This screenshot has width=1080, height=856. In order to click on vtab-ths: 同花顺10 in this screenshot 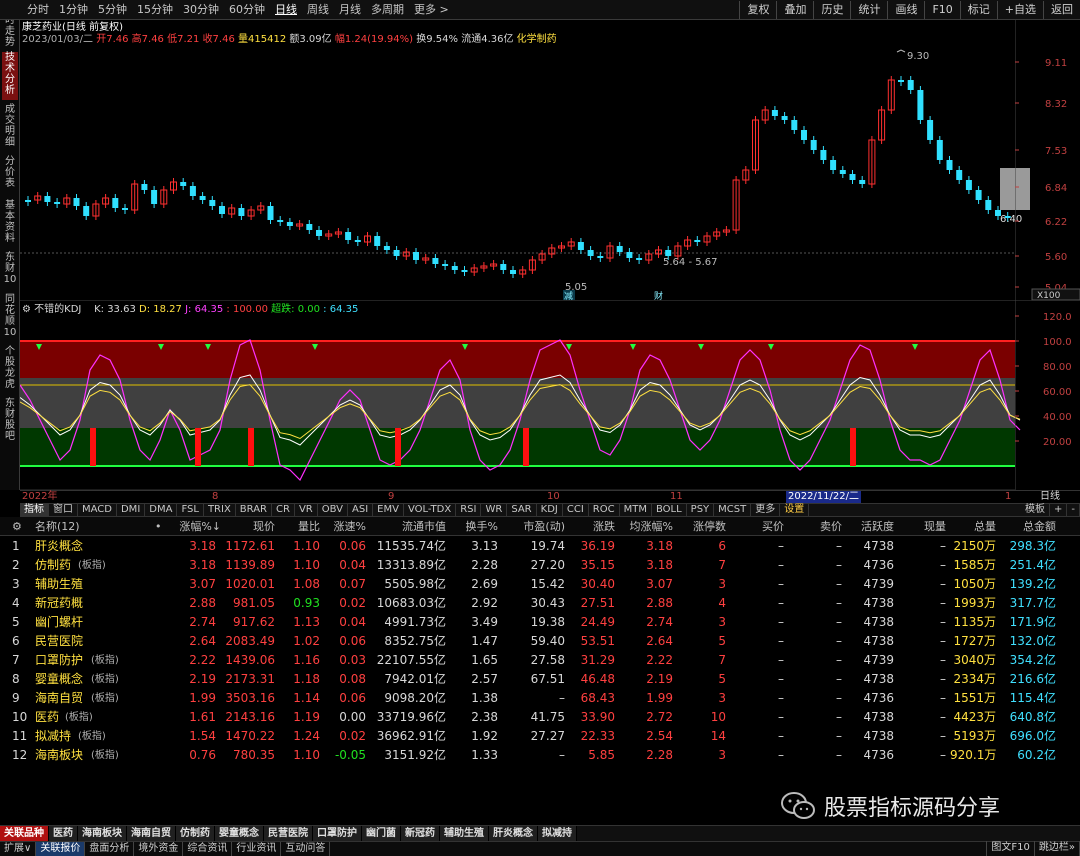, I will do `click(10, 318)`.